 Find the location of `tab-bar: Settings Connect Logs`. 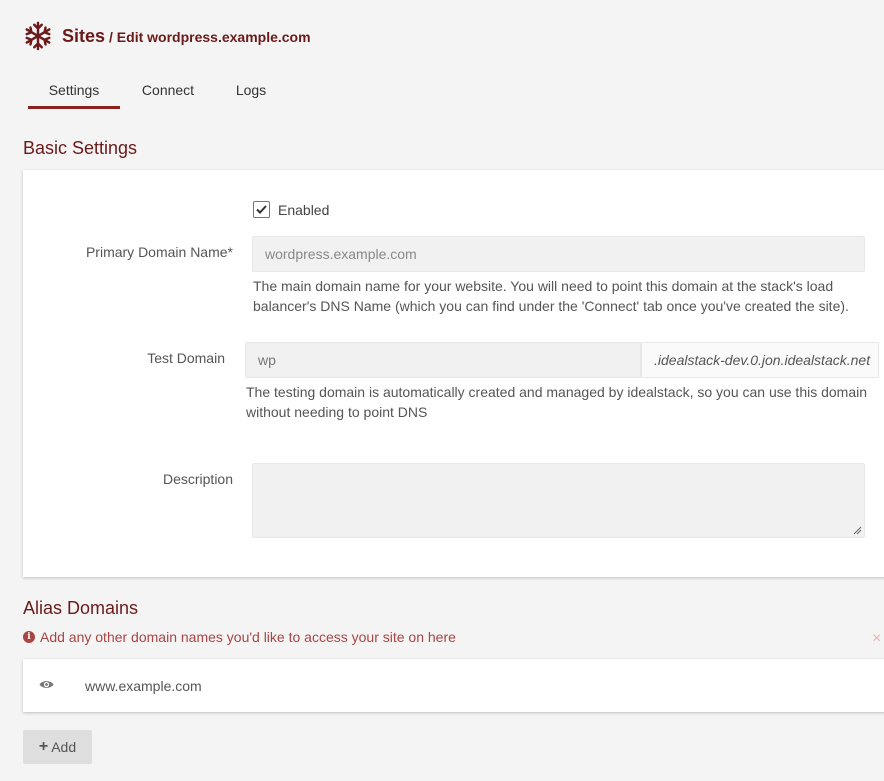

tab-bar: Settings Connect Logs is located at coordinates (157, 90).